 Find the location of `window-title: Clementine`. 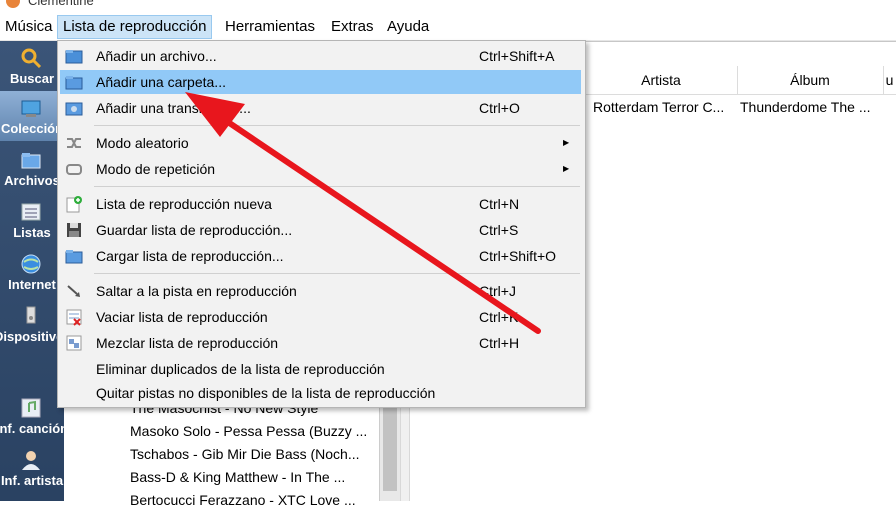

window-title: Clementine is located at coordinates (61, 4).